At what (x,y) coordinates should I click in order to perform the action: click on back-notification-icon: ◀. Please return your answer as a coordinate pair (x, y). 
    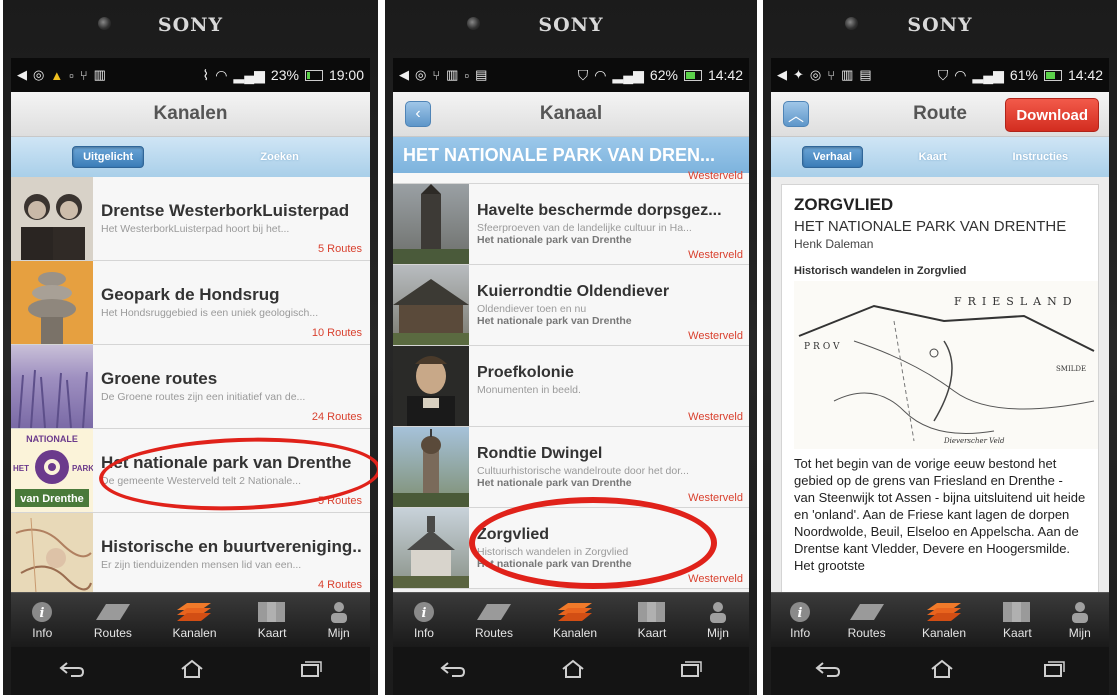
    Looking at the image, I should click on (22, 74).